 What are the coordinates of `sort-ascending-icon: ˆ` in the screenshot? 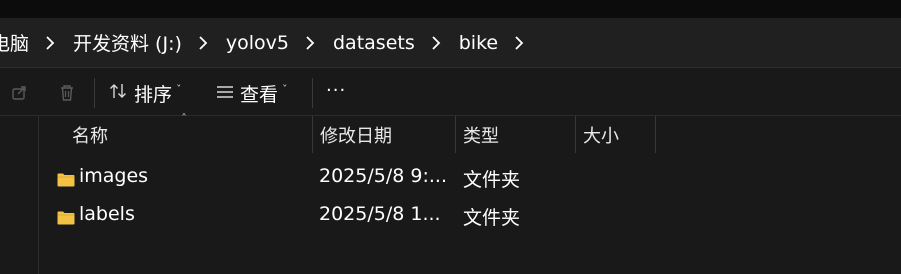 It's located at (184, 119).